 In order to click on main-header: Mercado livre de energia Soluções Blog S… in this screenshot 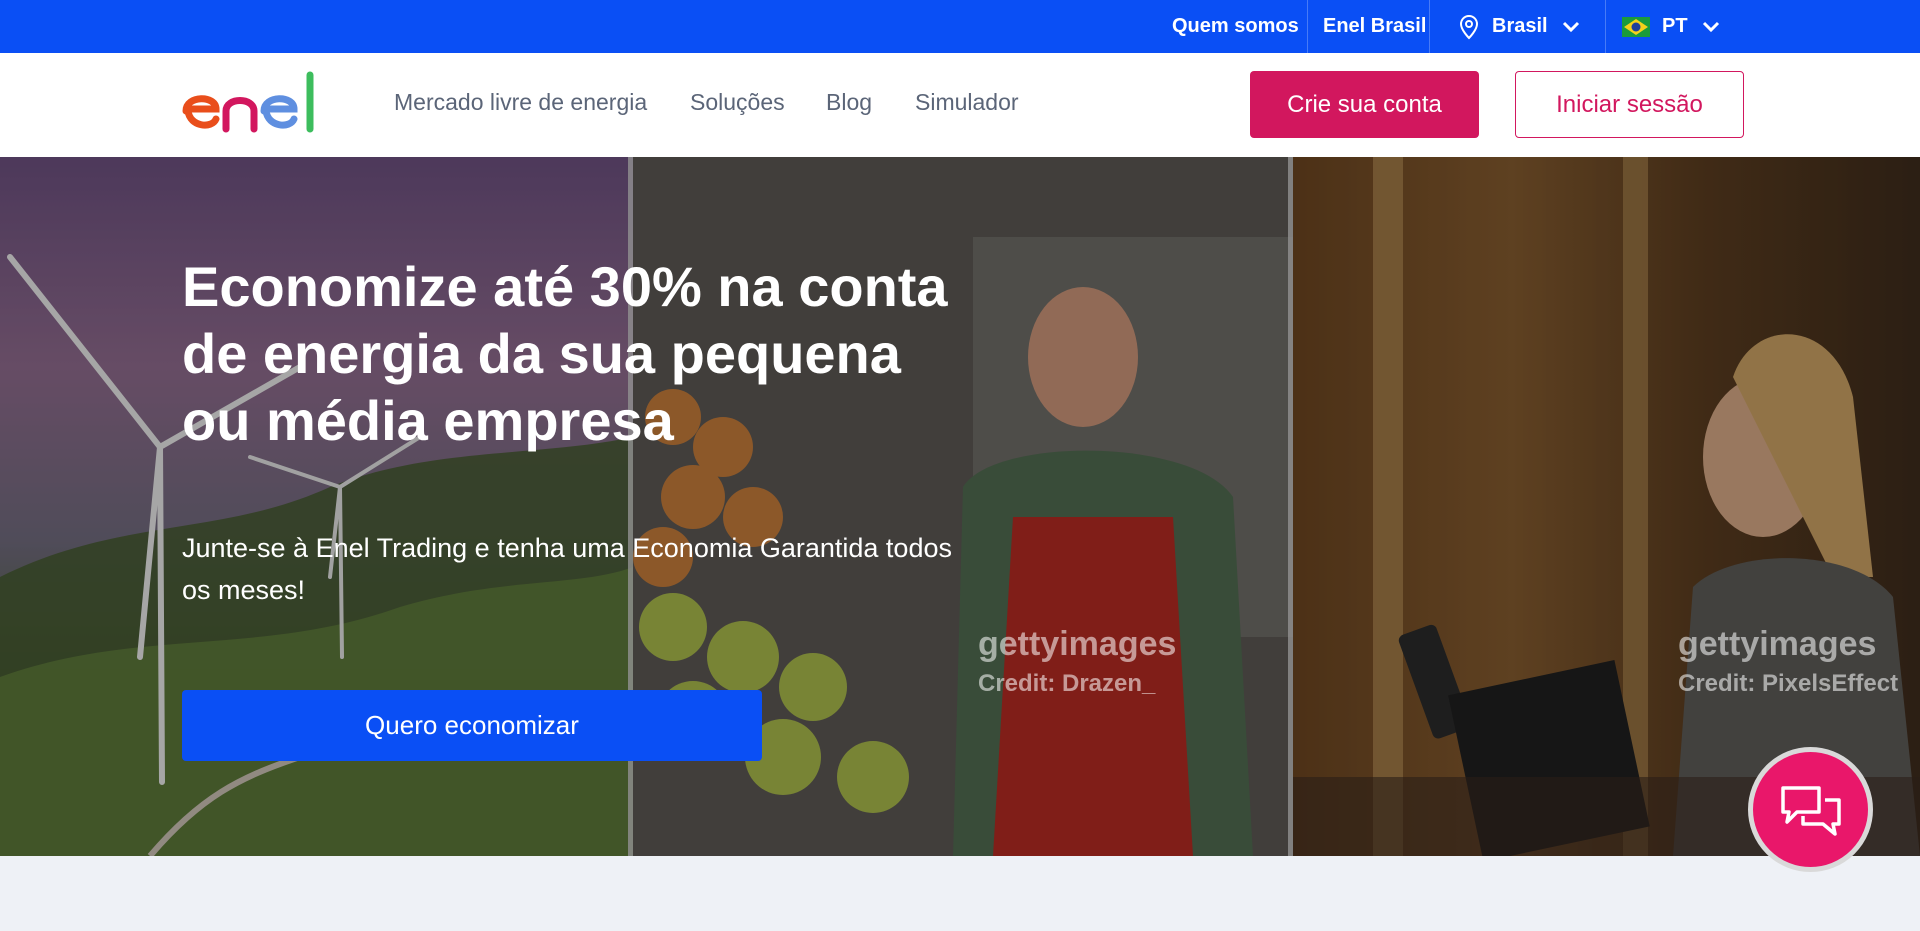, I will do `click(960, 105)`.